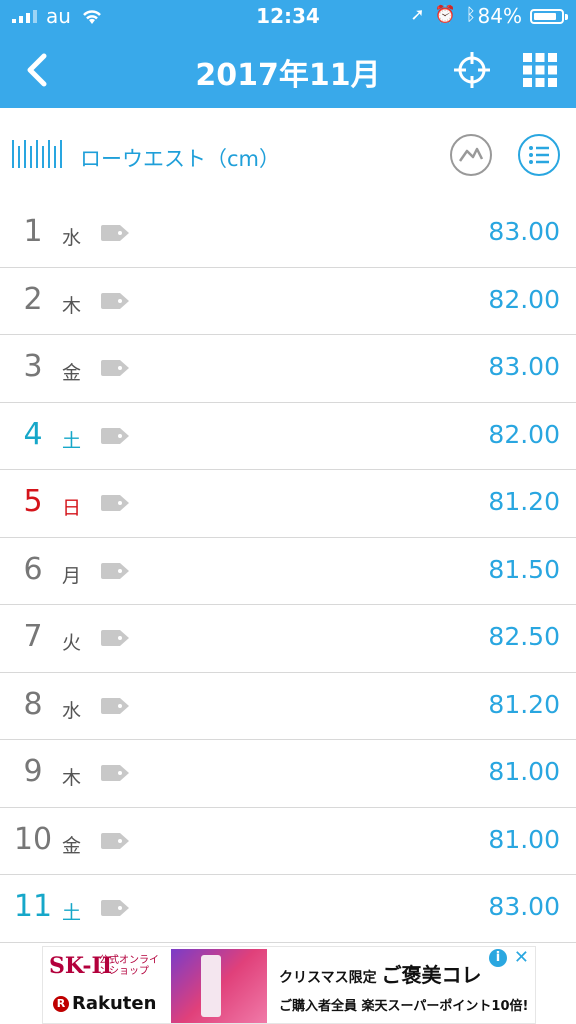 The height and width of the screenshot is (1024, 576). I want to click on list-item: 2 木 82.00, so click(288, 301).